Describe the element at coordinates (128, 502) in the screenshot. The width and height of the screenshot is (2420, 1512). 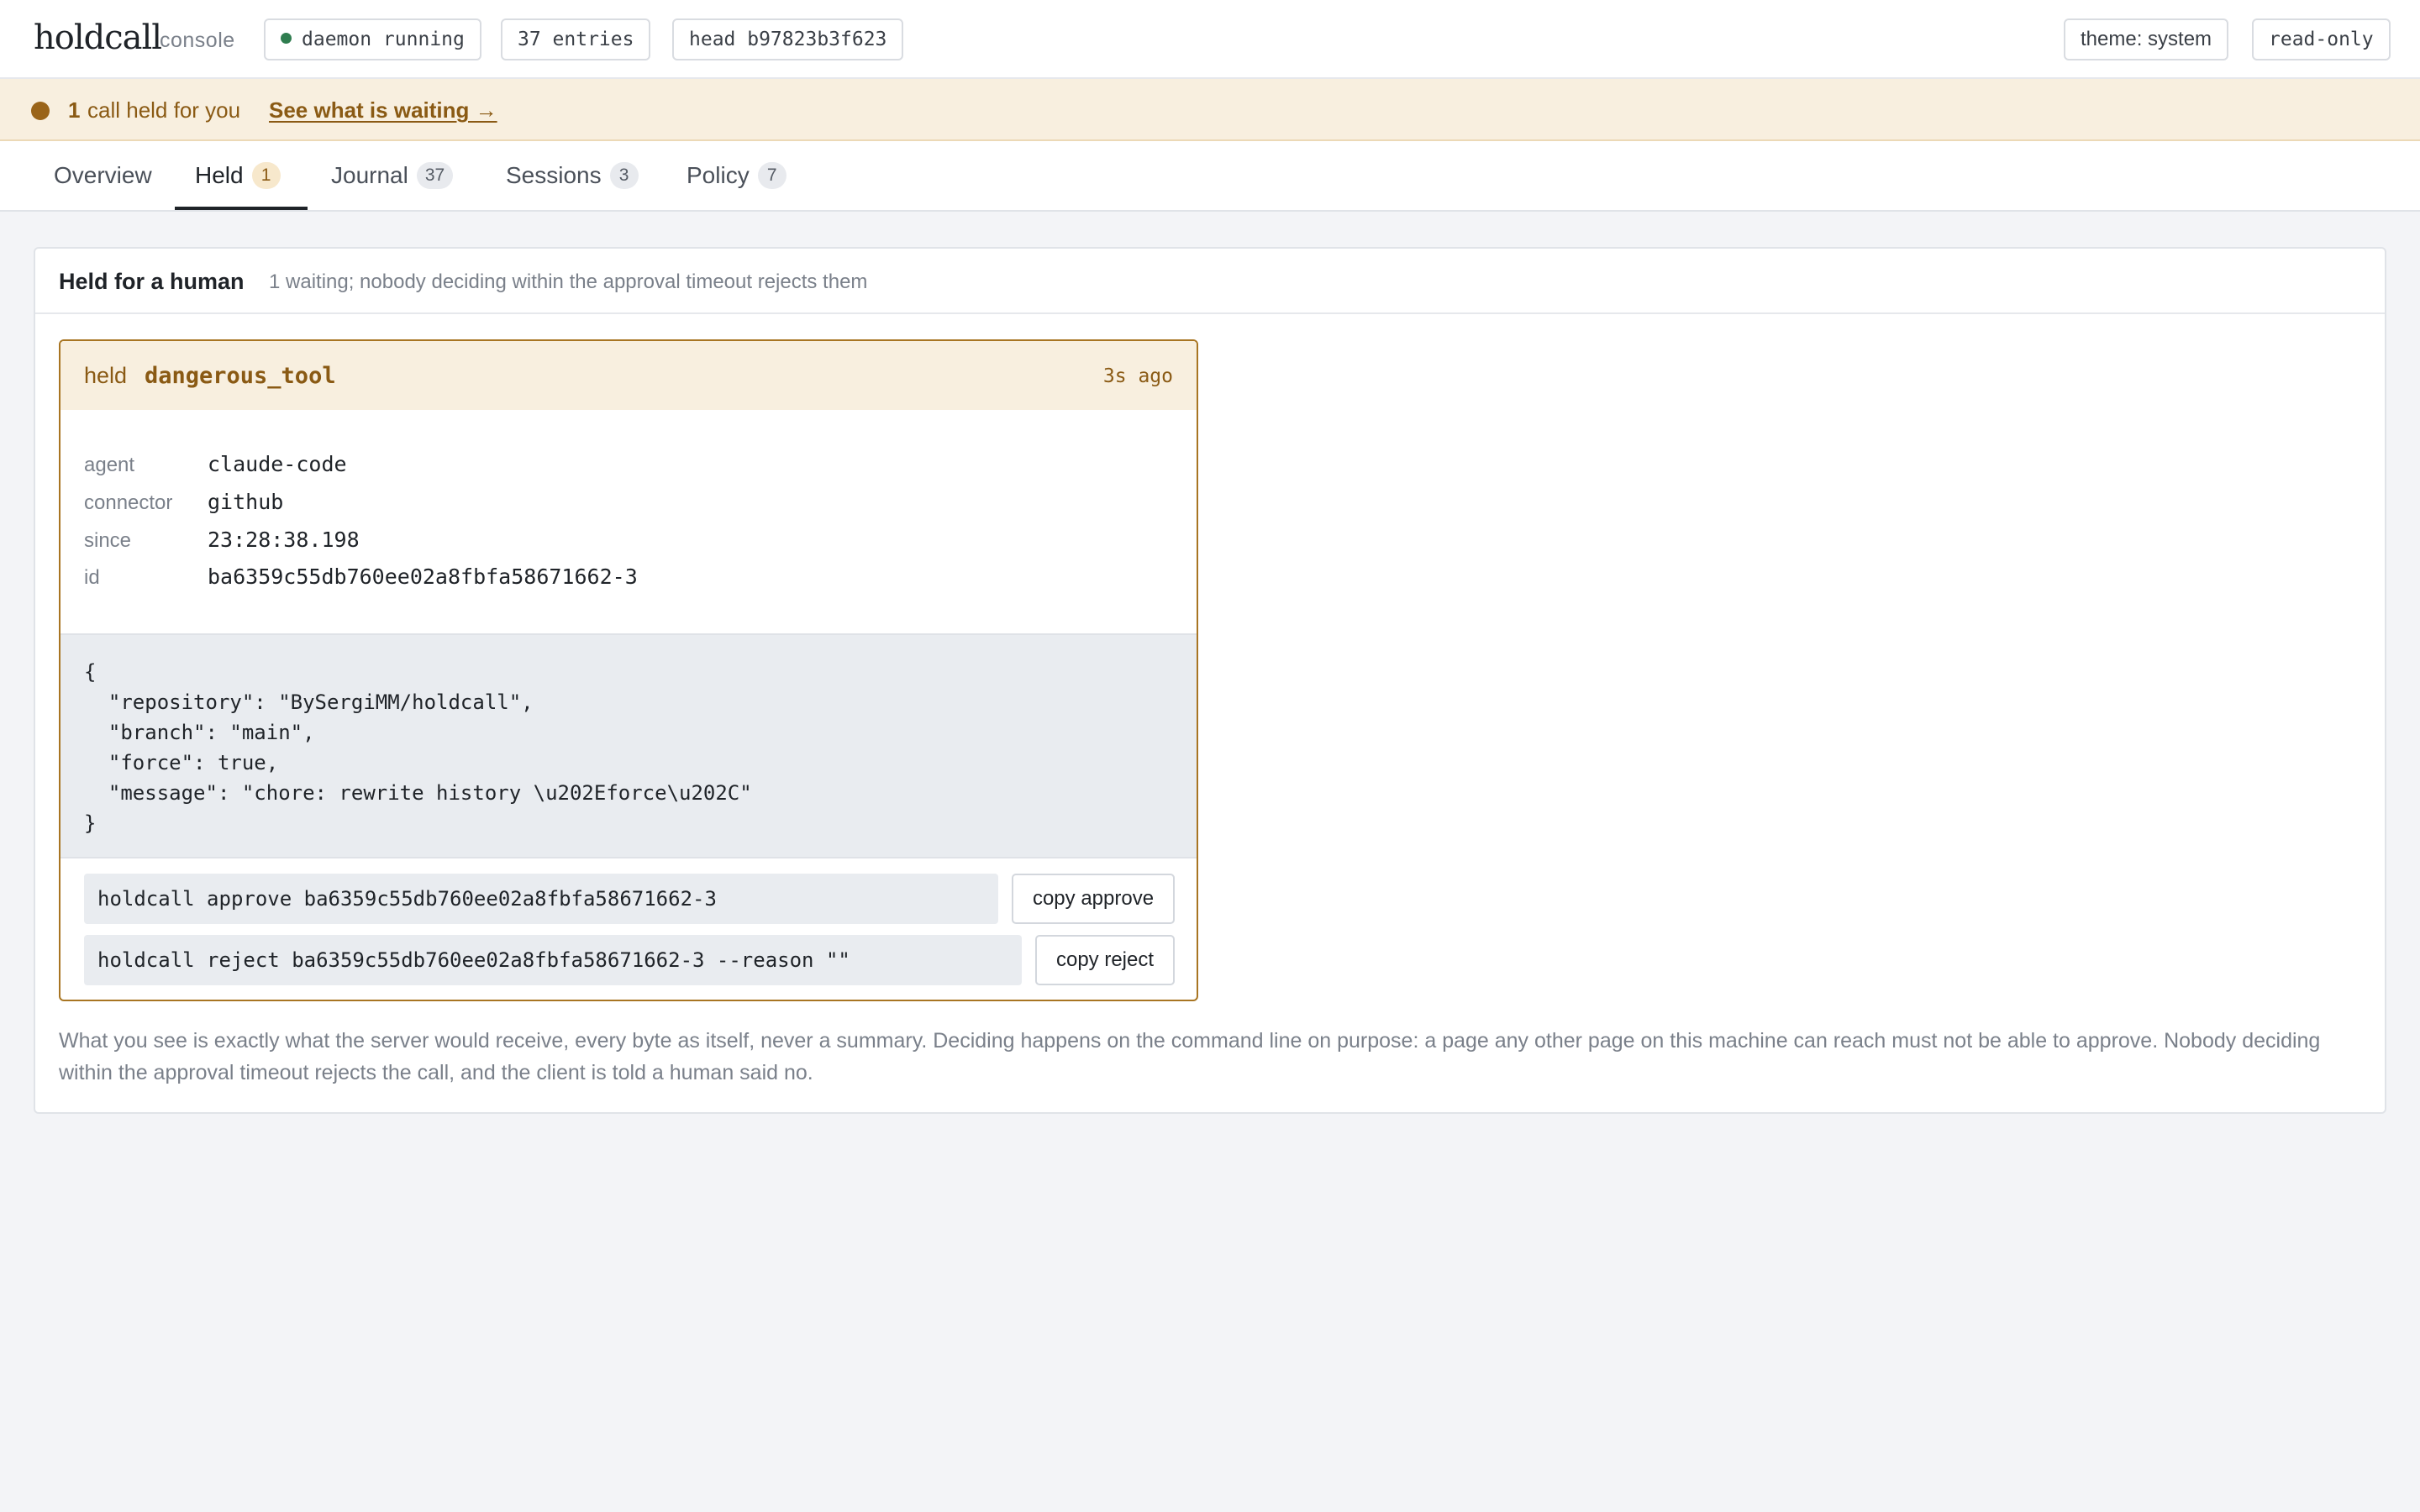
I see `meta-key-connector: connector` at that location.